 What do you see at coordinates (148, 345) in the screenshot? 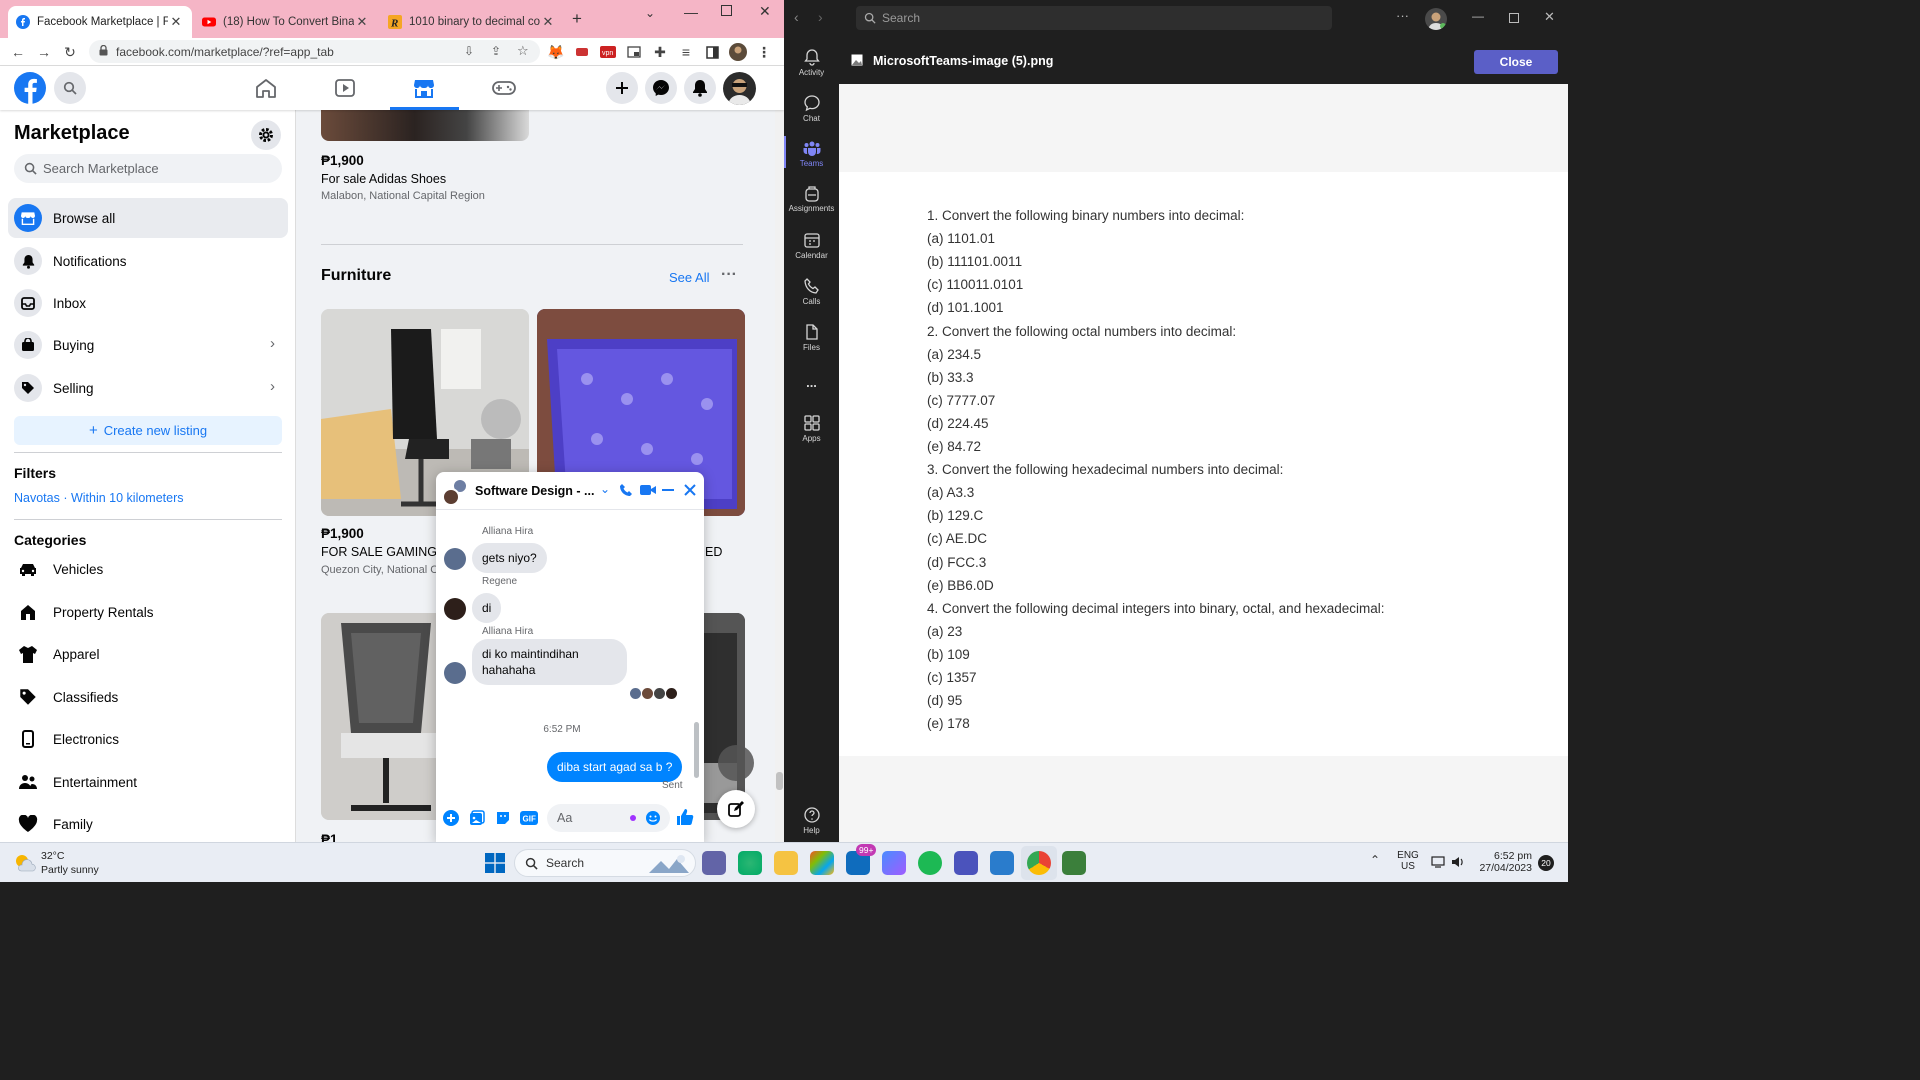
I see `nav-buying: Buying ›` at bounding box center [148, 345].